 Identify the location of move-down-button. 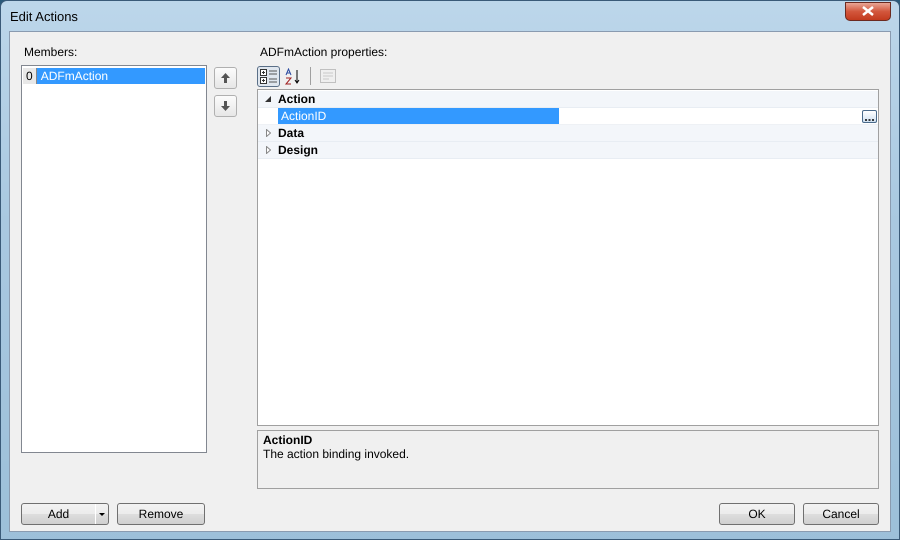
(225, 106).